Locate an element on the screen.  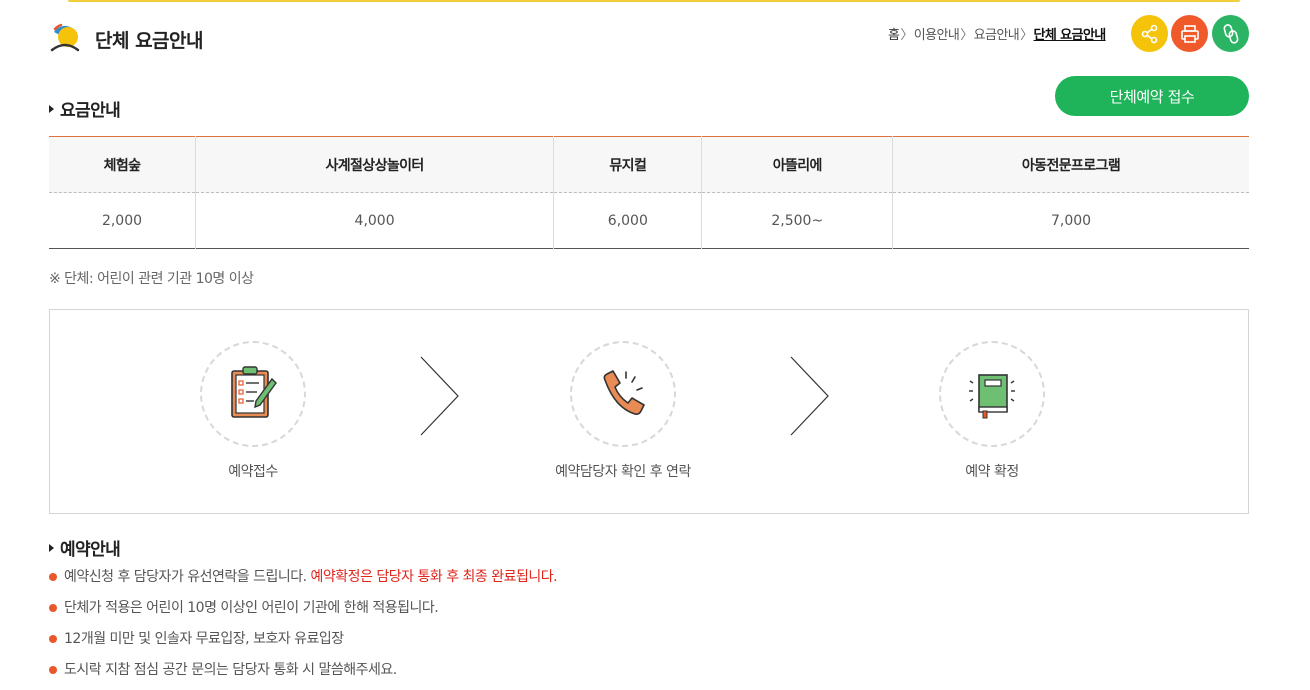
link-icon is located at coordinates (1230, 33).